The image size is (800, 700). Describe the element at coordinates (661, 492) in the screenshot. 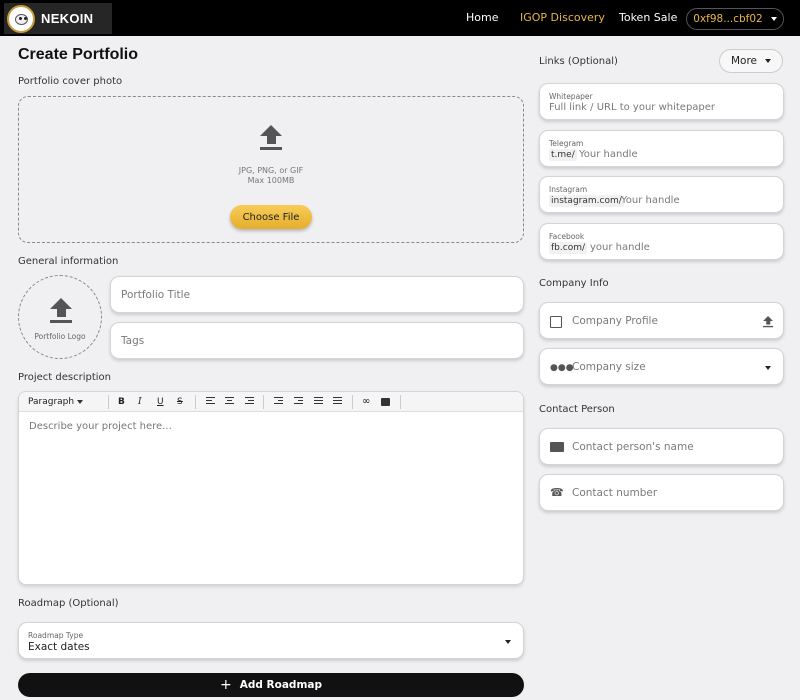

I see `contact-number-input: ☎ Contact number` at that location.